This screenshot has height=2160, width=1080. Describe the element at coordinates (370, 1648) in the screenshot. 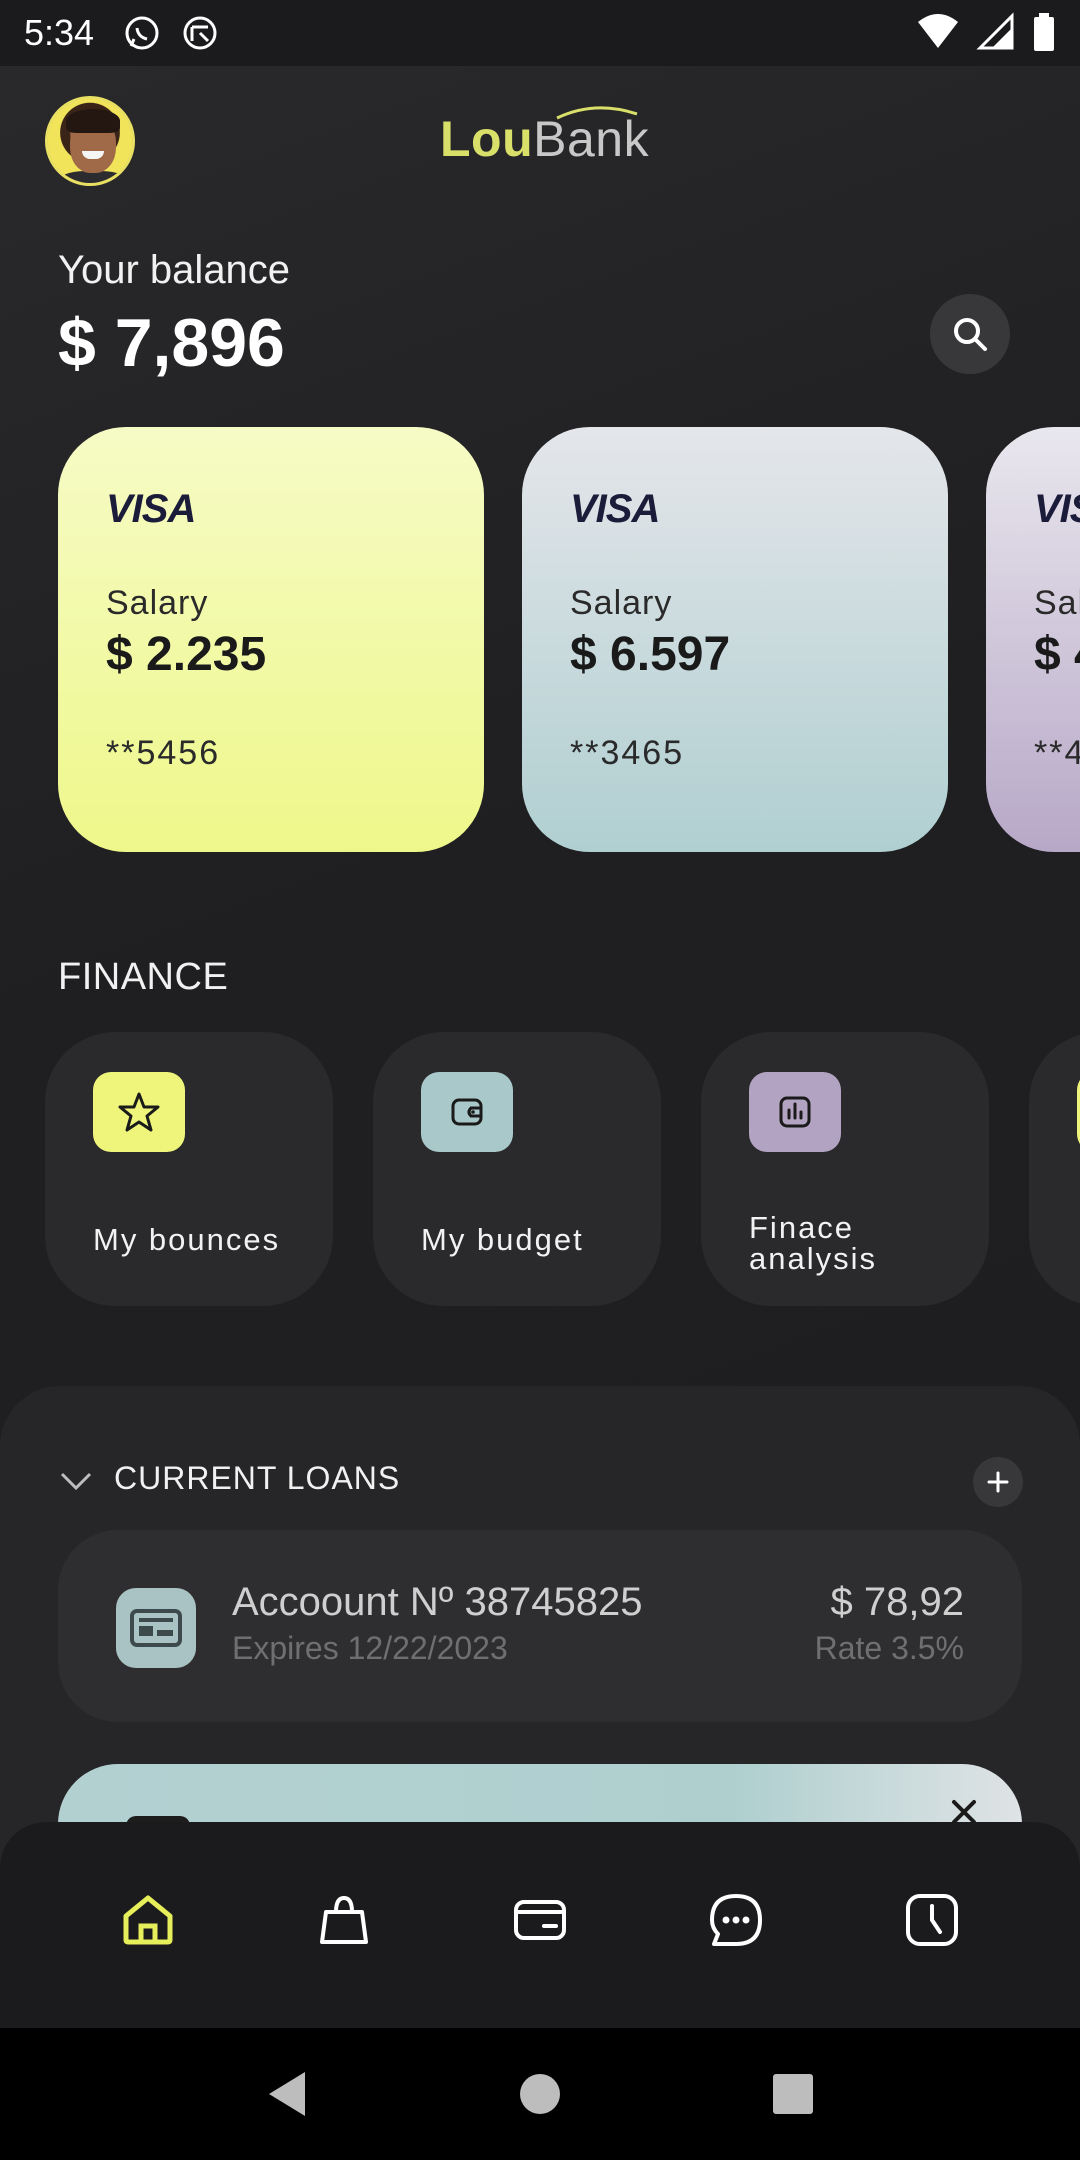

I see `loan-expiry: Expires 12/22/2023` at that location.